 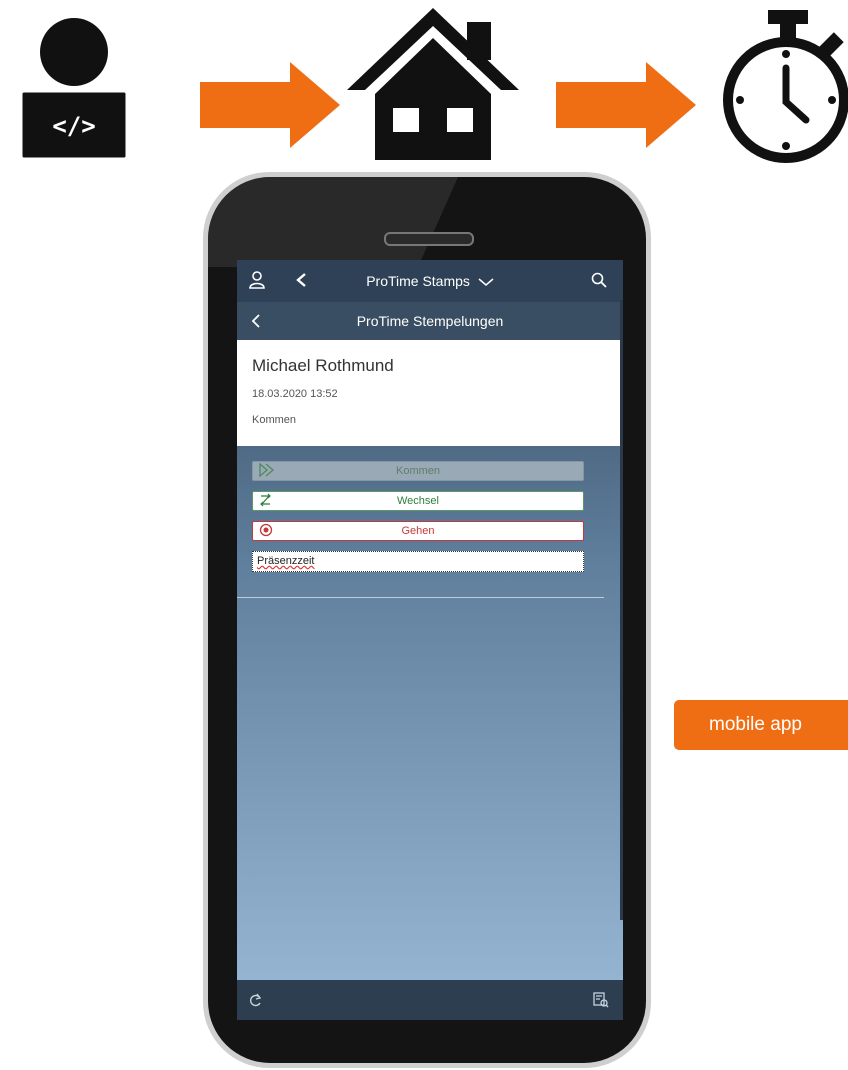 I want to click on switch-icon, so click(x=266, y=502).